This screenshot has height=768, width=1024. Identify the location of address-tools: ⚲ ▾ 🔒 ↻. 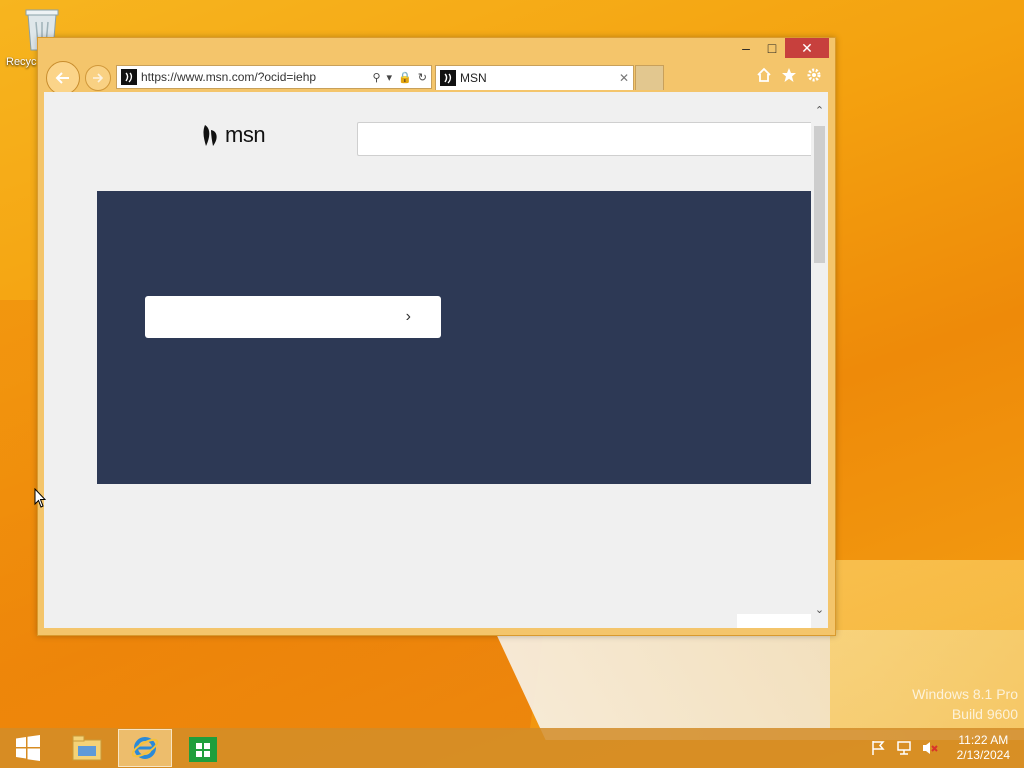
(401, 77).